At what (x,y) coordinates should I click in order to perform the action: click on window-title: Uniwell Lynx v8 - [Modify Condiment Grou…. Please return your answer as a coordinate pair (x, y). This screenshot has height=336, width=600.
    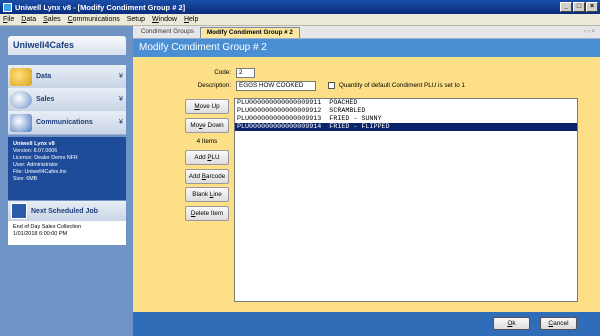
    Looking at the image, I should click on (100, 7).